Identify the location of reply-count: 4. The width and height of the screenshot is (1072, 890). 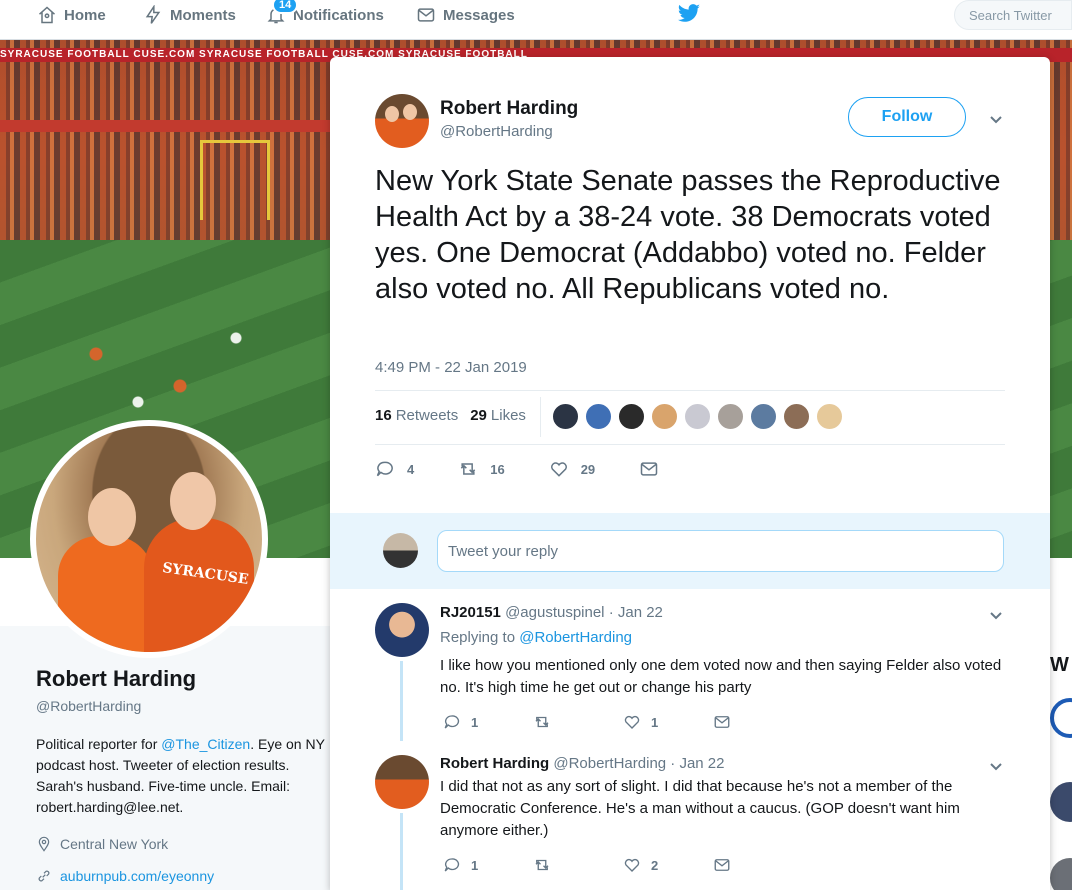
(411, 469).